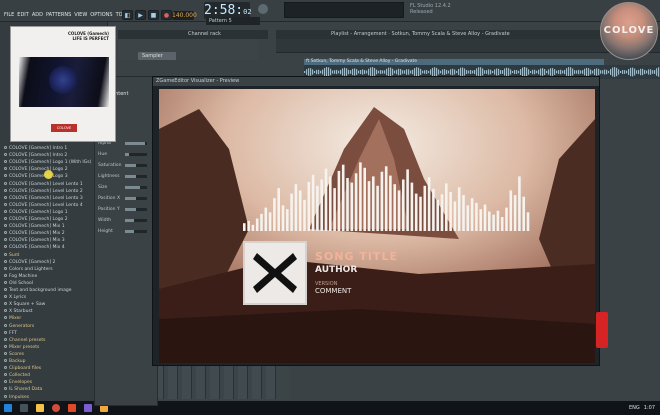 The width and height of the screenshot is (660, 415). I want to click on browser-item: COLOVE [Gamech] Level Lento 3, so click(43, 198).